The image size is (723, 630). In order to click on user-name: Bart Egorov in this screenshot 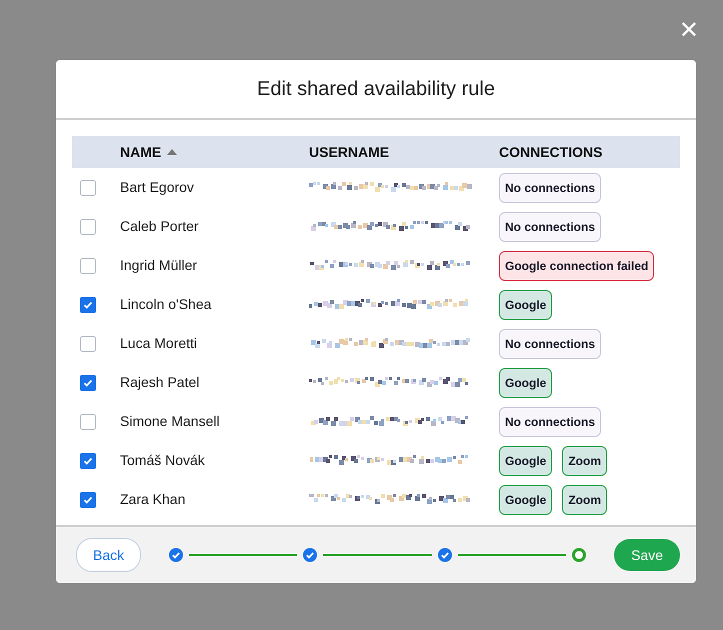, I will do `click(157, 186)`.